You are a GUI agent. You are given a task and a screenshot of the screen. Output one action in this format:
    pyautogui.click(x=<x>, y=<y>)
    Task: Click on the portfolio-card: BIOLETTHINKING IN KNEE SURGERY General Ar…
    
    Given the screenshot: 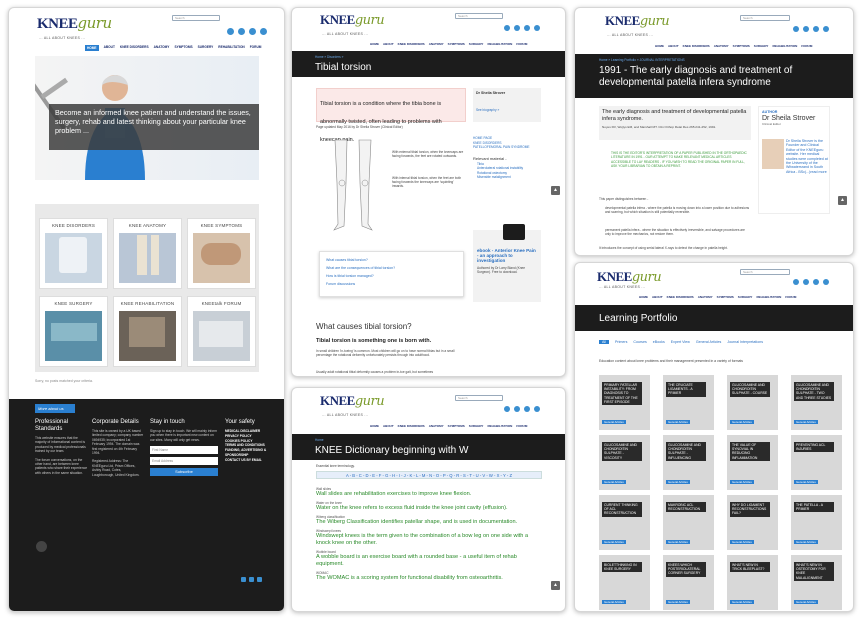 What is the action you would take?
    pyautogui.click(x=624, y=582)
    